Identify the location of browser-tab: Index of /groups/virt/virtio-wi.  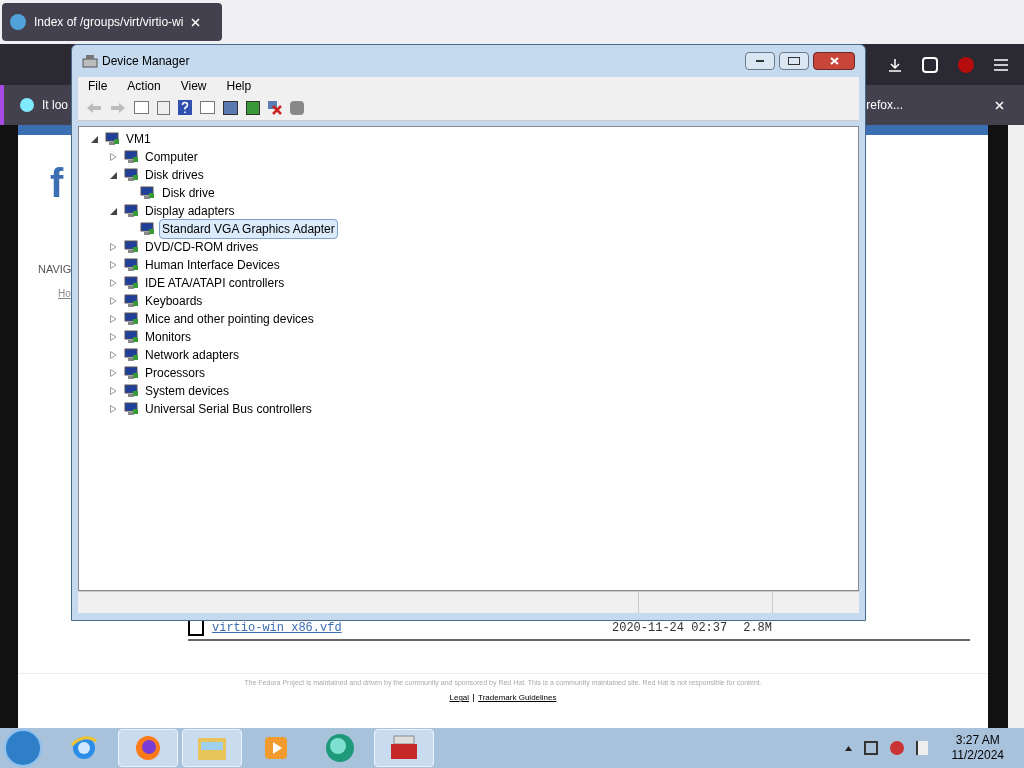
(112, 22).